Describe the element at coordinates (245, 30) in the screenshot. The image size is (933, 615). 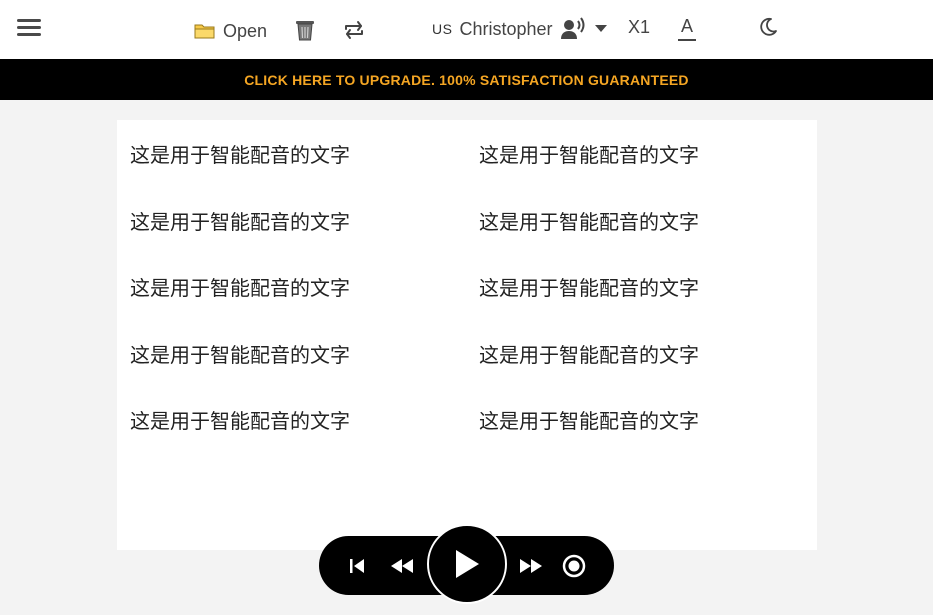
I see `open-label: Open` at that location.